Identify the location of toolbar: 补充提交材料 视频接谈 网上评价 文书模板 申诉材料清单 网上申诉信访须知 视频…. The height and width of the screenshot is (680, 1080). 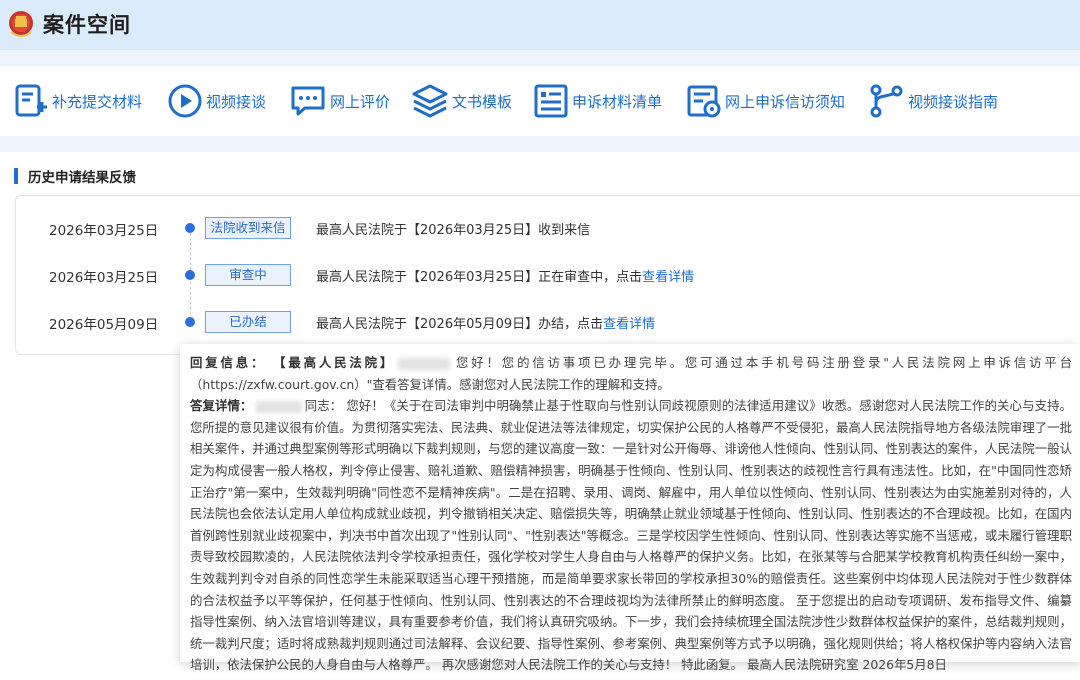
(540, 101).